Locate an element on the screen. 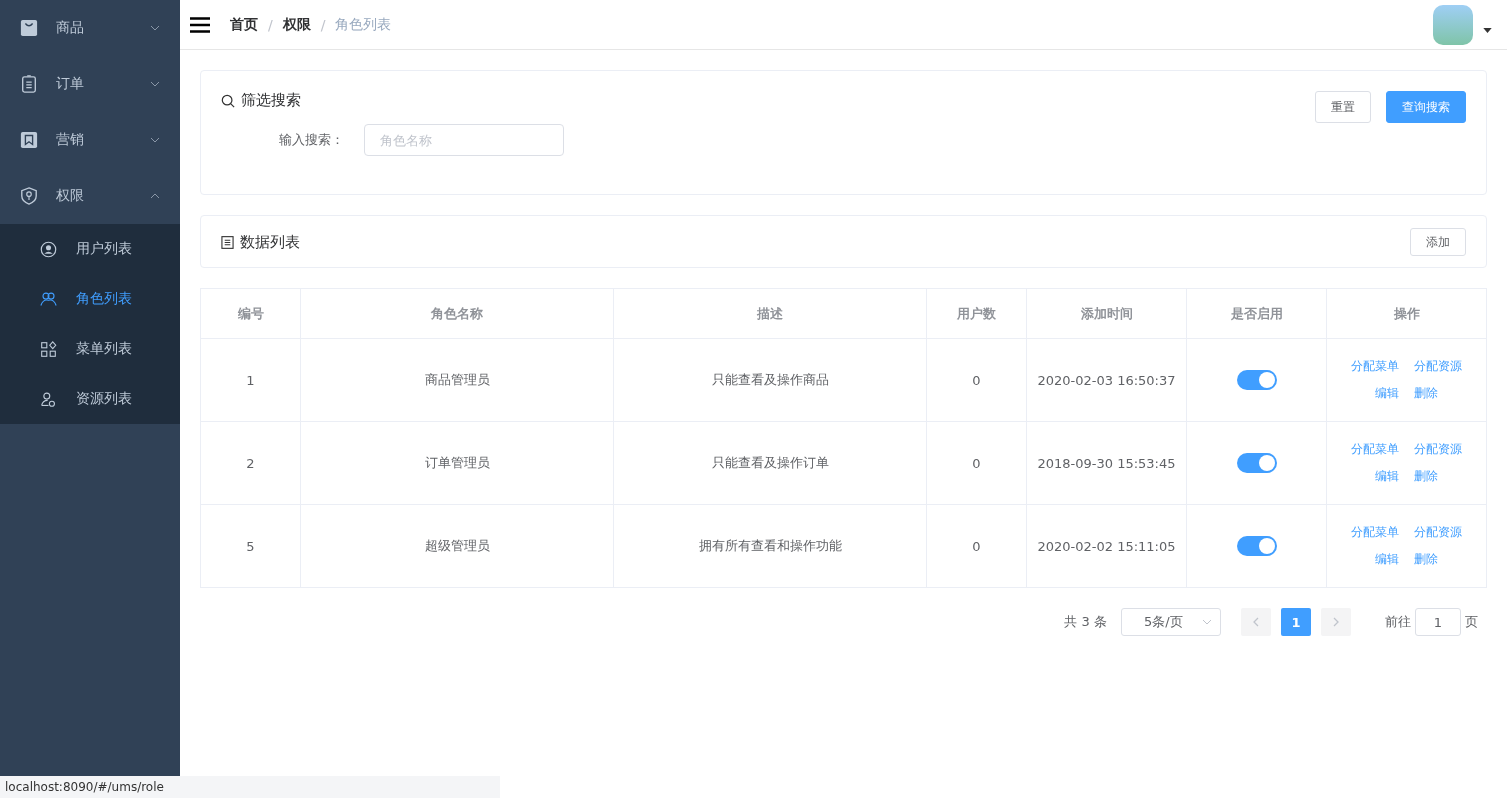  column-header: 是否启用 is located at coordinates (1256, 313).